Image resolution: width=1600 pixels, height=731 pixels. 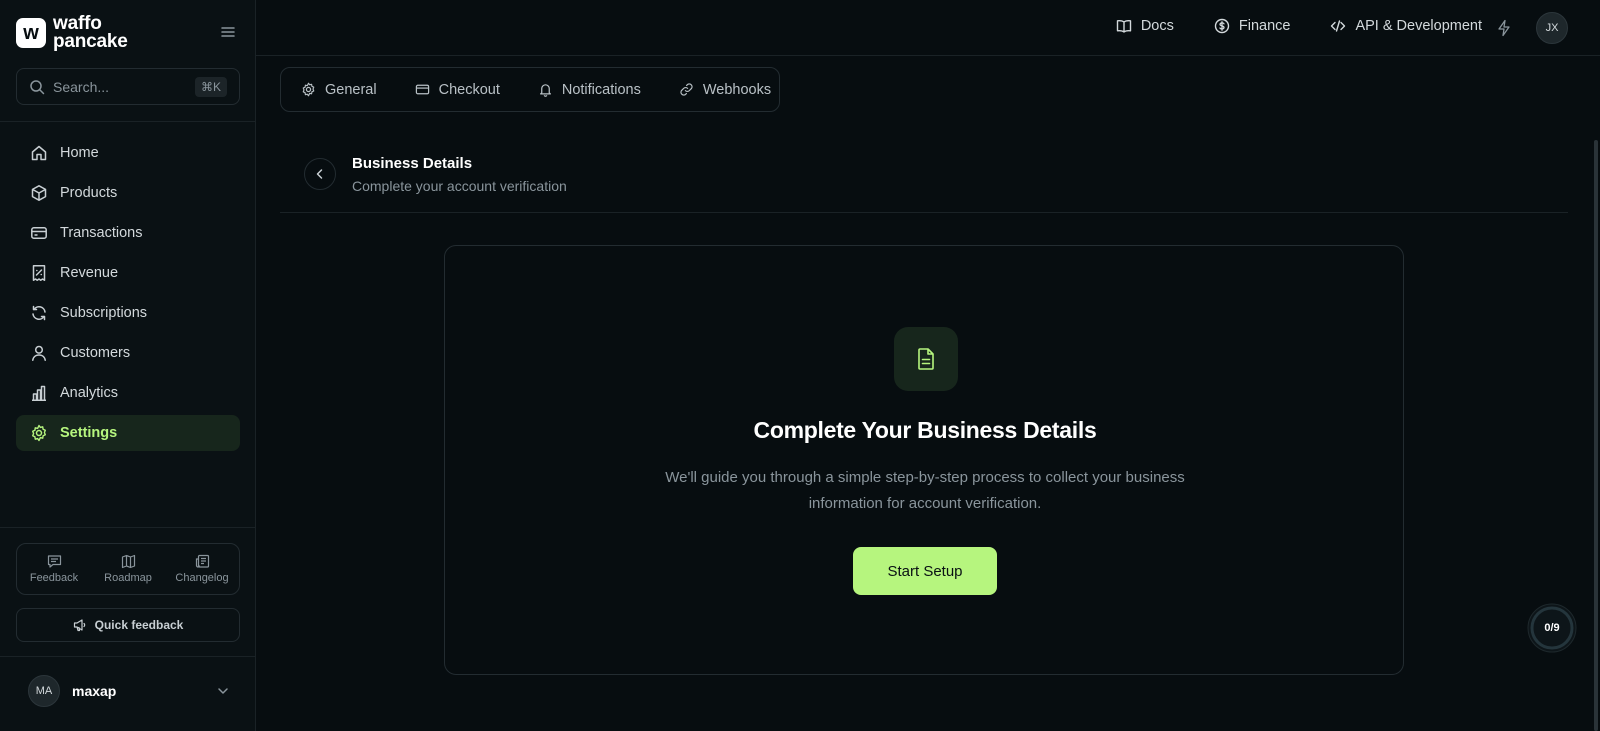 I want to click on progress-label: 0/9, so click(x=1552, y=628).